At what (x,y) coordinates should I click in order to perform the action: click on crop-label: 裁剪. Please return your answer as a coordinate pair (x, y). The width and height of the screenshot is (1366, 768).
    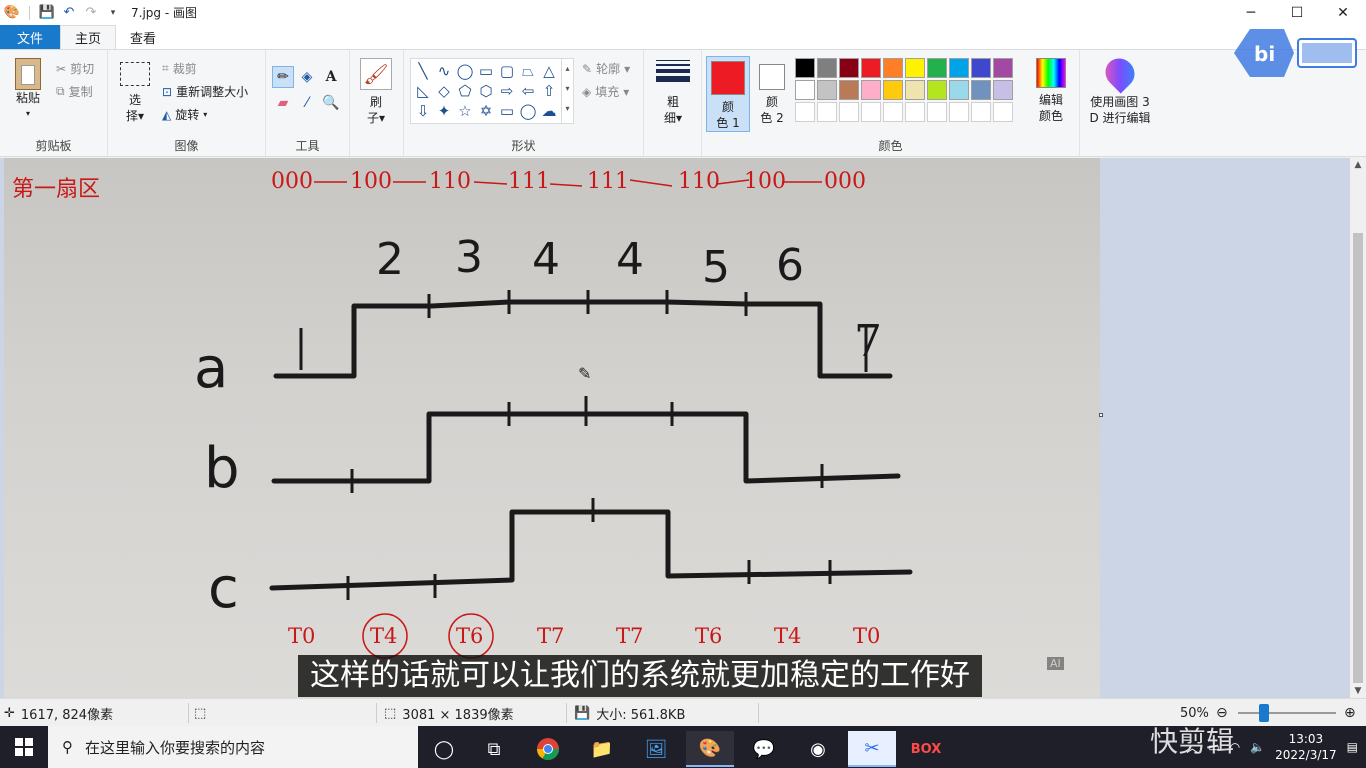
    Looking at the image, I should click on (184, 69).